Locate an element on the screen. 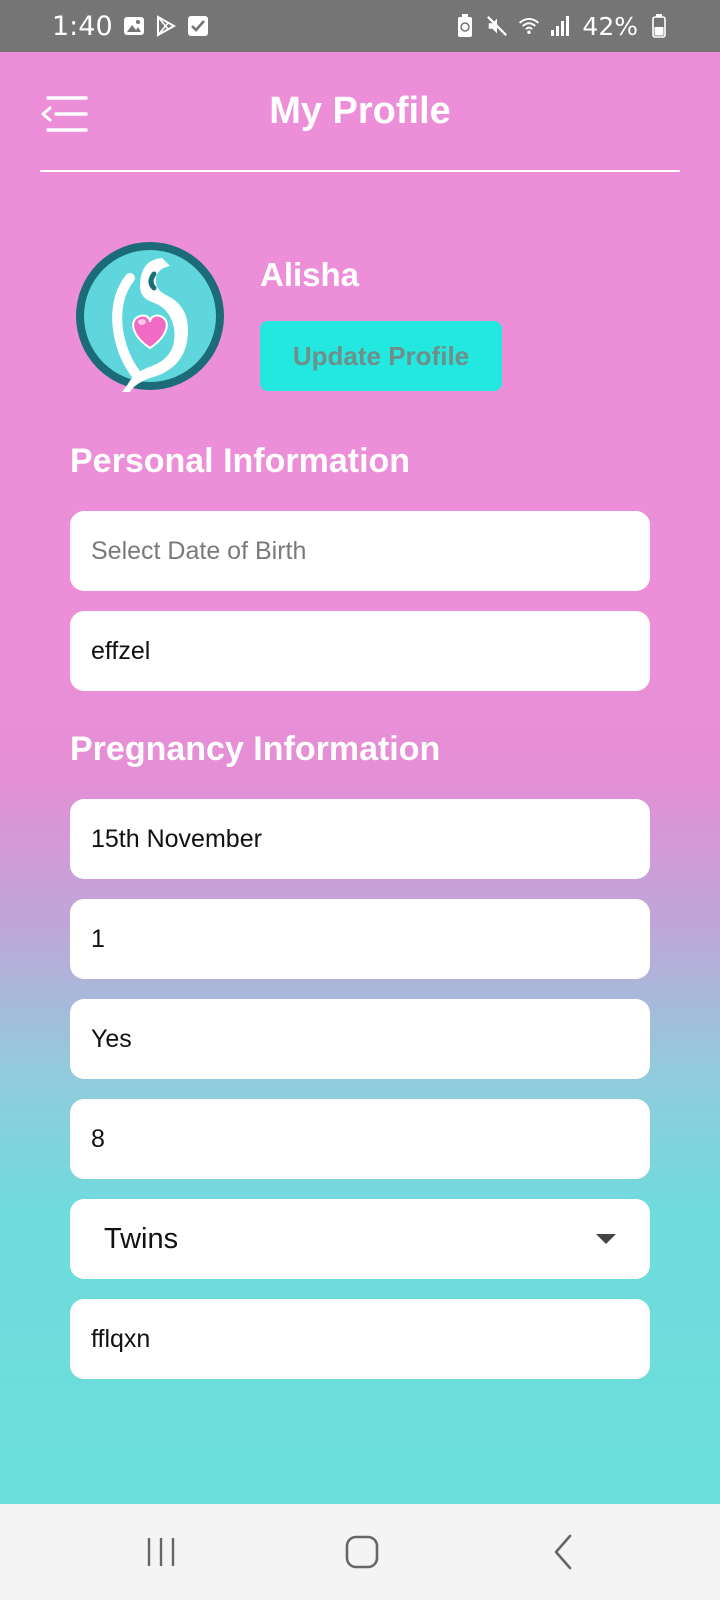 The height and width of the screenshot is (1600, 720). battery-percent: 42% is located at coordinates (610, 26).